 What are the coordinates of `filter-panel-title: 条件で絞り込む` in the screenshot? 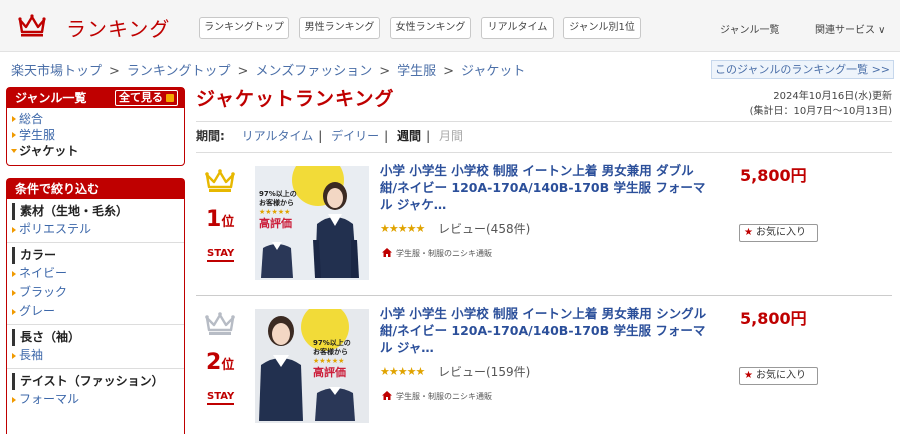 It's located at (95, 189).